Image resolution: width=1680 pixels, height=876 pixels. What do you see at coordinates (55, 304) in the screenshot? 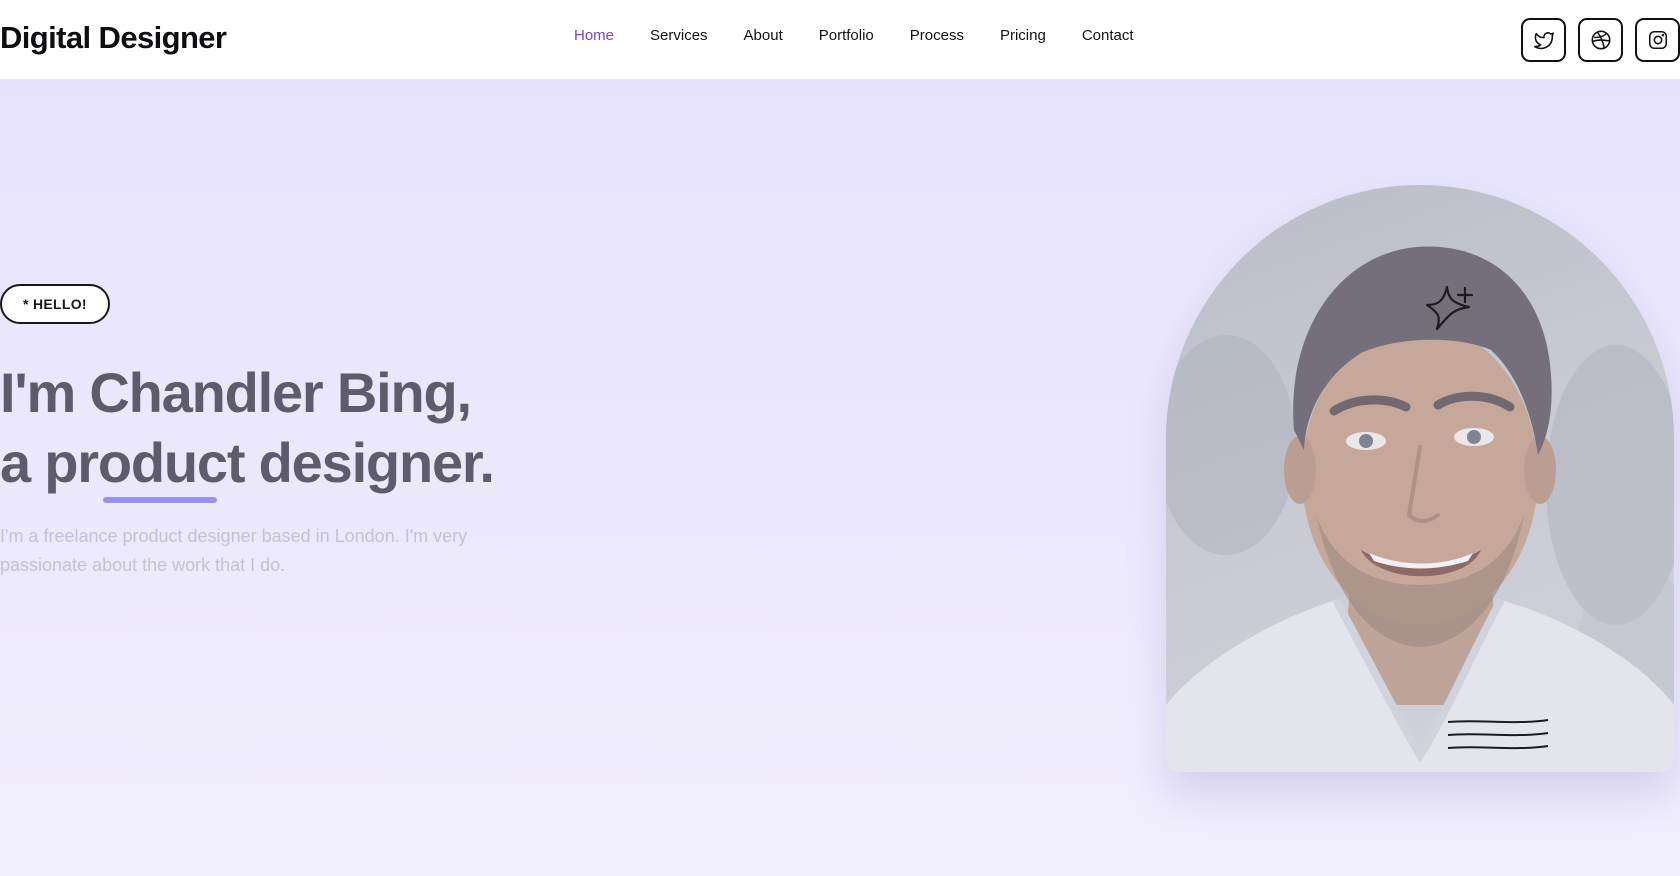
I see `hello-badge: * HELLO!` at bounding box center [55, 304].